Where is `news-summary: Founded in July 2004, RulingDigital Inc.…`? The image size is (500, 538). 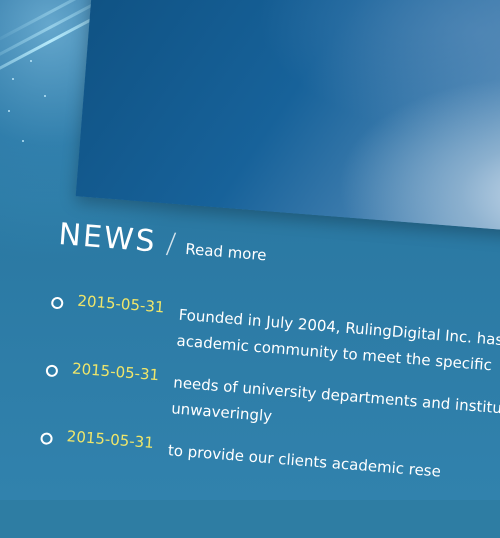 news-summary: Founded in July 2004, RulingDigital Inc.… is located at coordinates (338, 341).